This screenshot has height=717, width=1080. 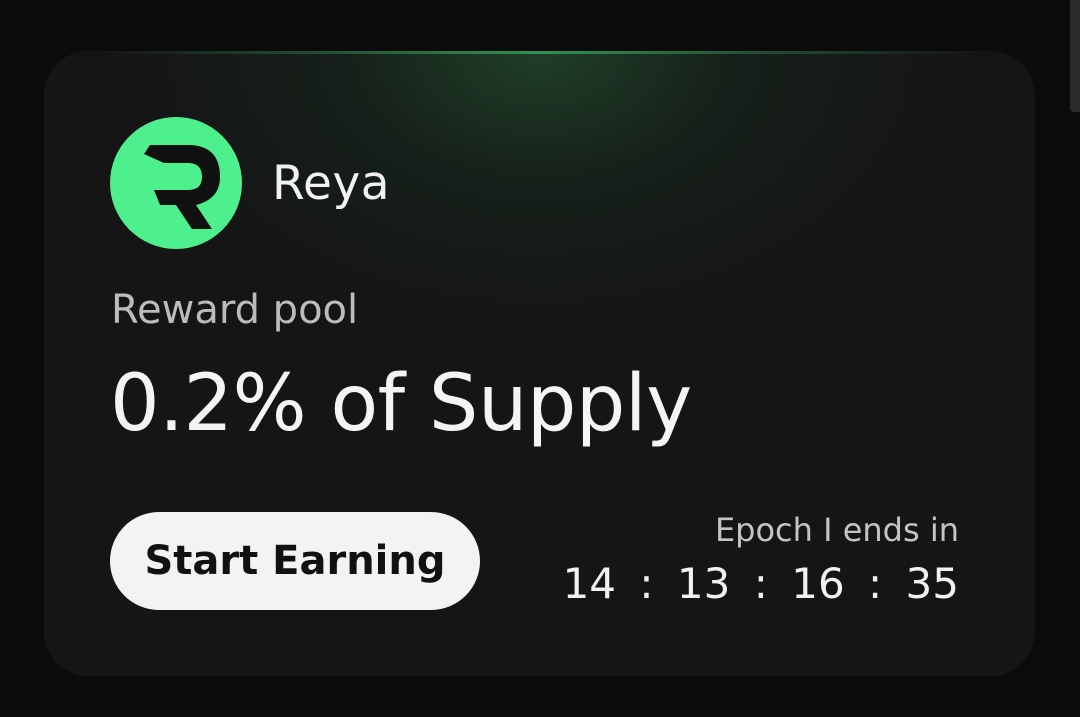 I want to click on countdown-hours: 13, so click(x=703, y=583).